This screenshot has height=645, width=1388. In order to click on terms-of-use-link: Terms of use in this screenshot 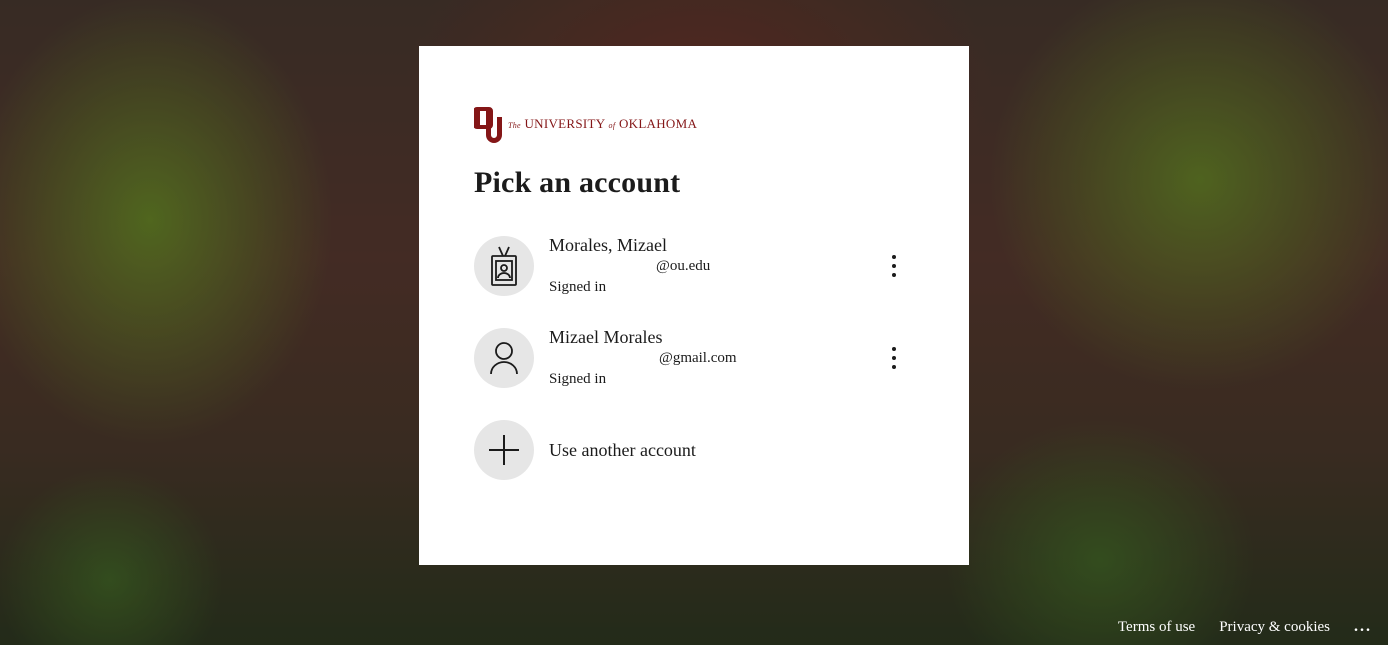, I will do `click(1156, 627)`.